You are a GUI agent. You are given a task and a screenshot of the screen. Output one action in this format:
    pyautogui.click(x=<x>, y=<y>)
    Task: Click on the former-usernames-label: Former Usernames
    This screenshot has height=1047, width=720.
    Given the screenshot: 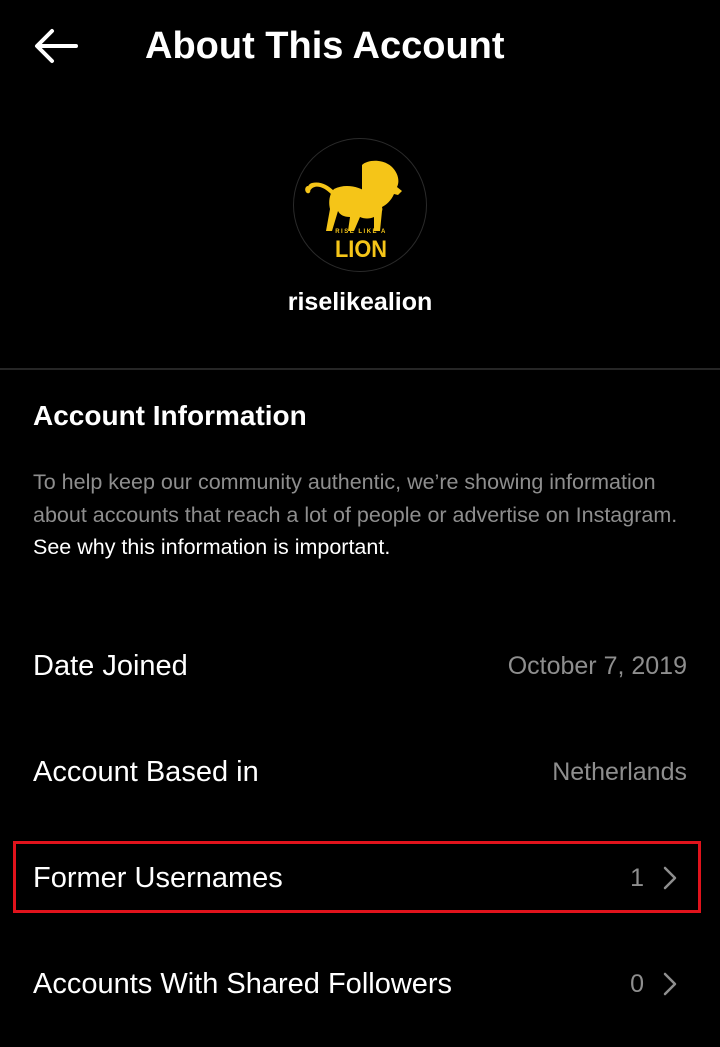 What is the action you would take?
    pyautogui.click(x=158, y=878)
    